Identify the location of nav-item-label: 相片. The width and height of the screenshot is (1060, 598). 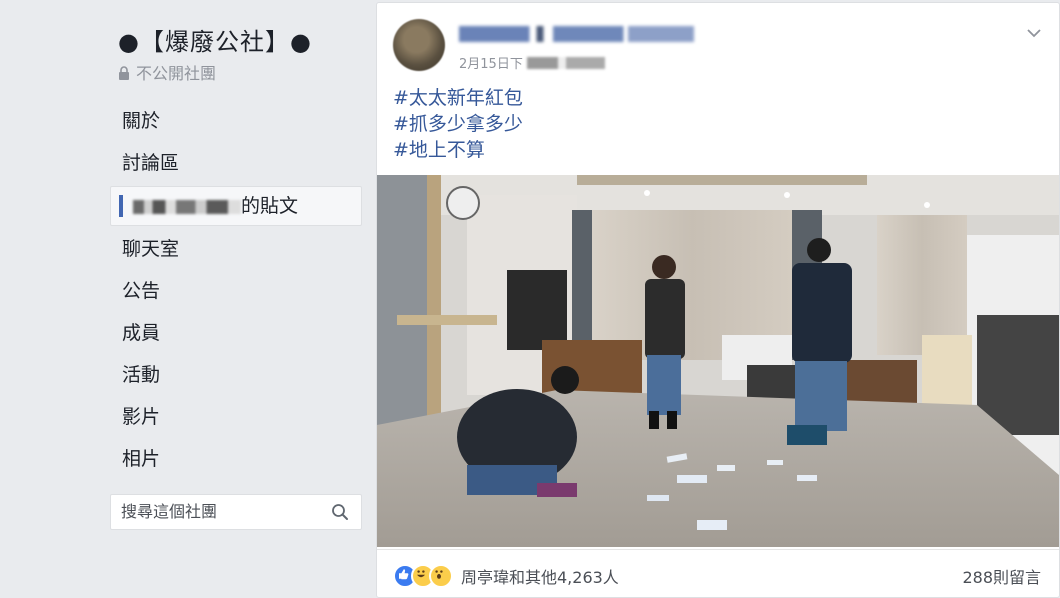
(141, 459).